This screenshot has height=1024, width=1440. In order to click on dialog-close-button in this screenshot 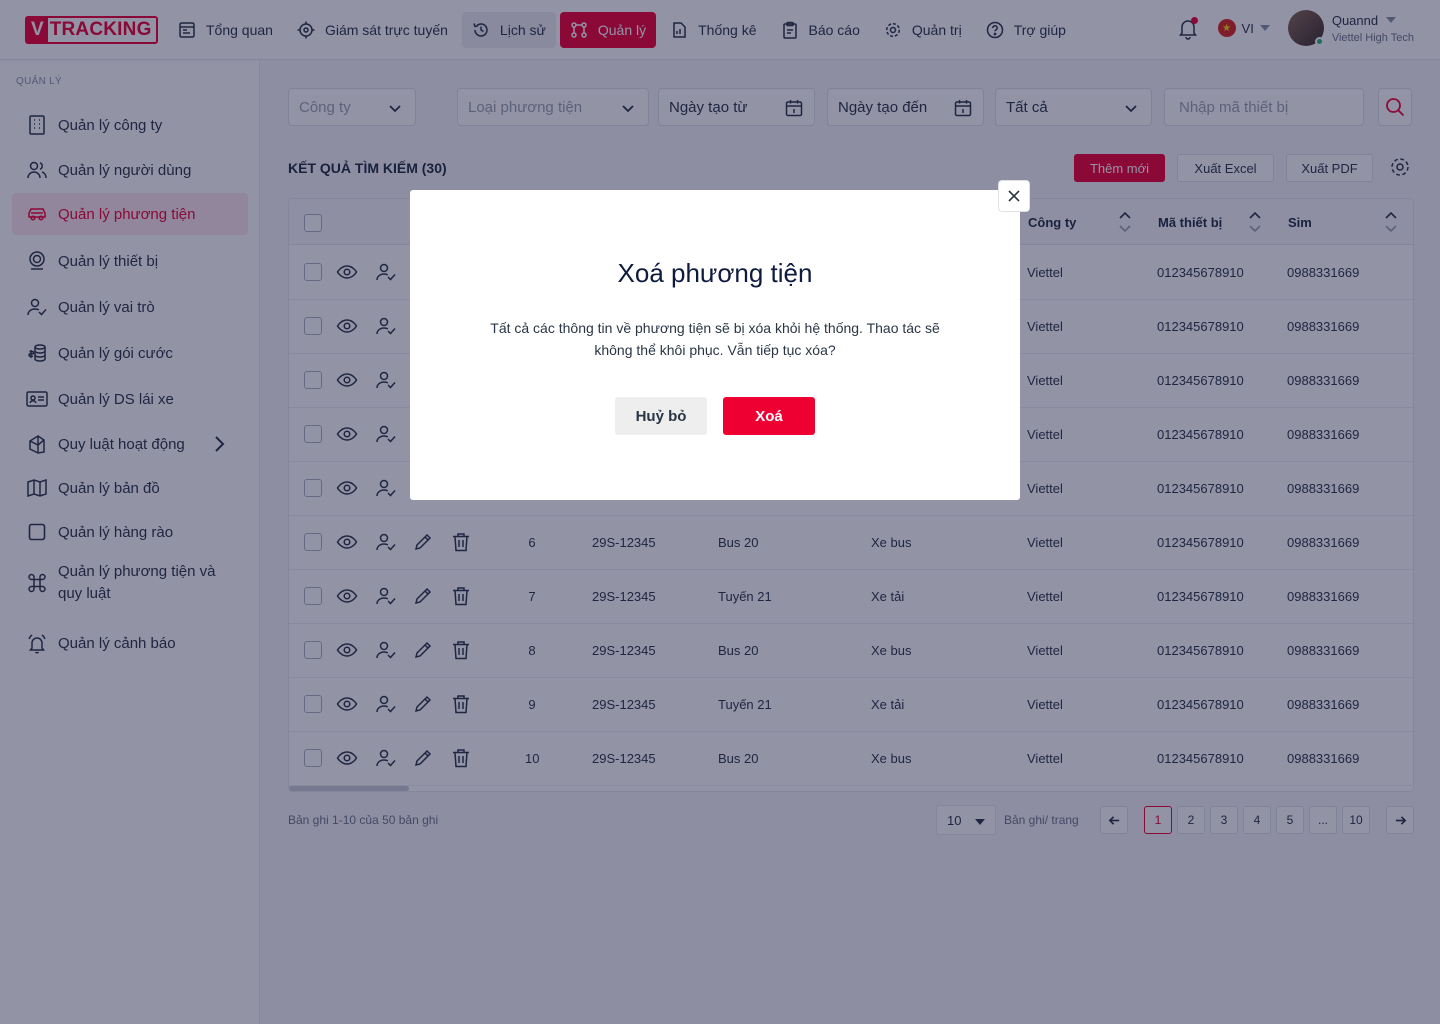, I will do `click(1014, 196)`.